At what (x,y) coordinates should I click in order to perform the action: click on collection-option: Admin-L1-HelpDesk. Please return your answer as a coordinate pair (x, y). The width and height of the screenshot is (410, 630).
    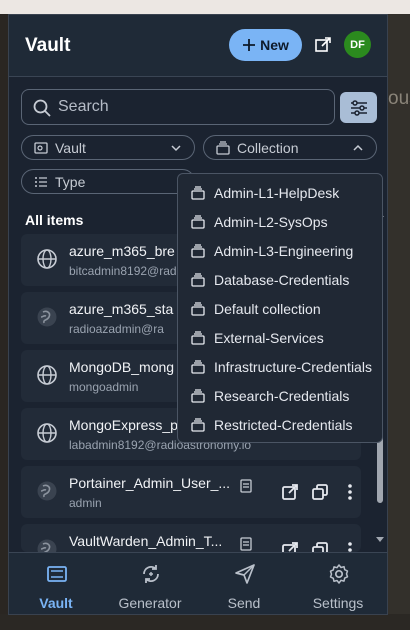
    Looking at the image, I should click on (280, 192).